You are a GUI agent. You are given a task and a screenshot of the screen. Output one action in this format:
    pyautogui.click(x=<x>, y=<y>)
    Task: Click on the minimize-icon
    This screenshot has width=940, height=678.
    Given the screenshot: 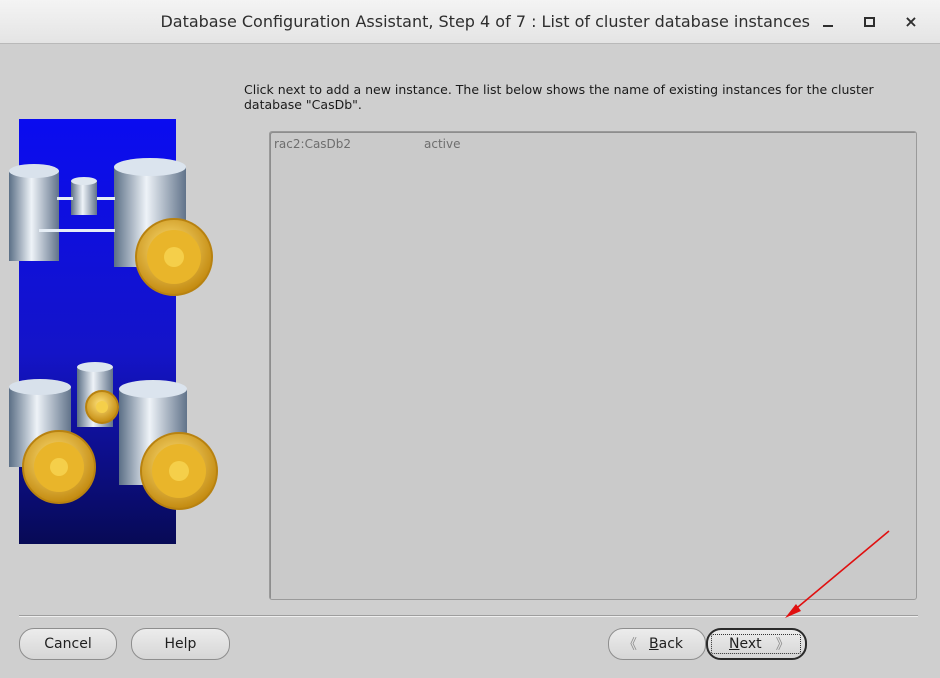 What is the action you would take?
    pyautogui.click(x=828, y=26)
    